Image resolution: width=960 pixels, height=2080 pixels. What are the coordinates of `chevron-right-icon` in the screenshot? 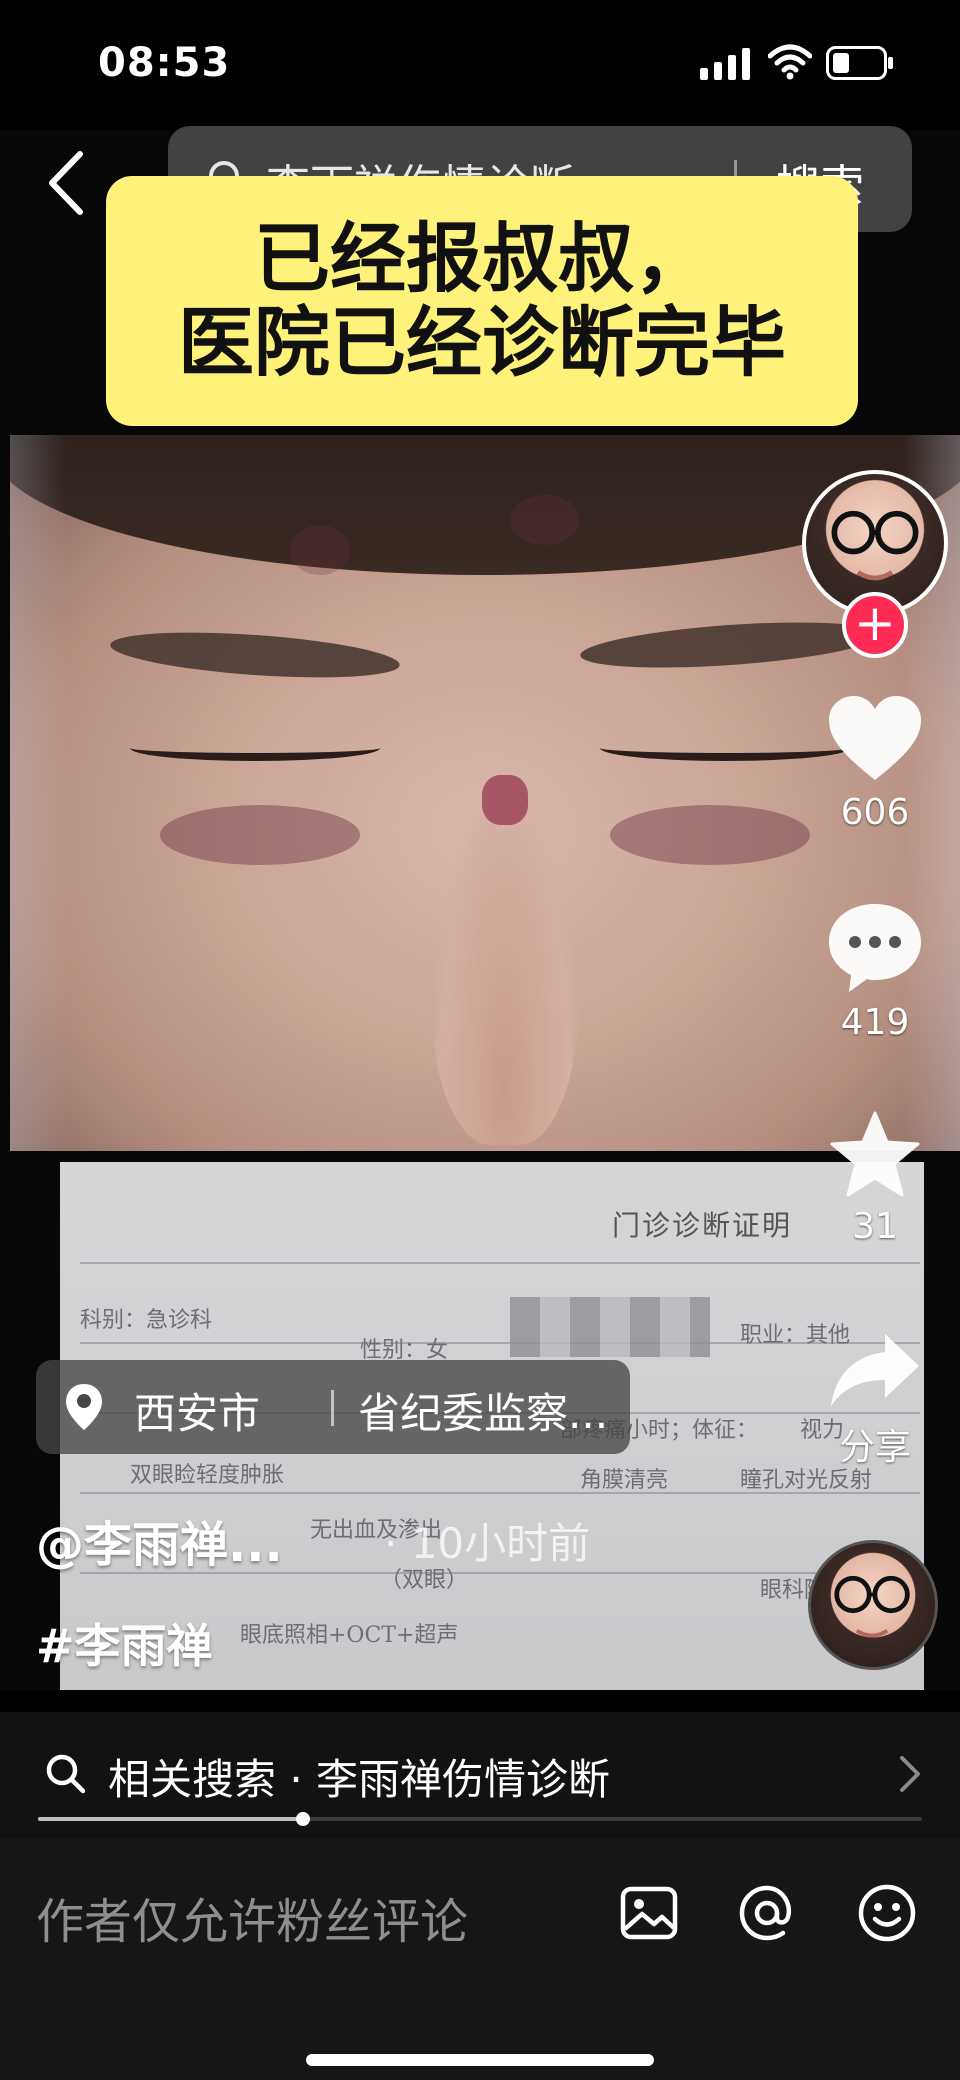 It's located at (910, 1774).